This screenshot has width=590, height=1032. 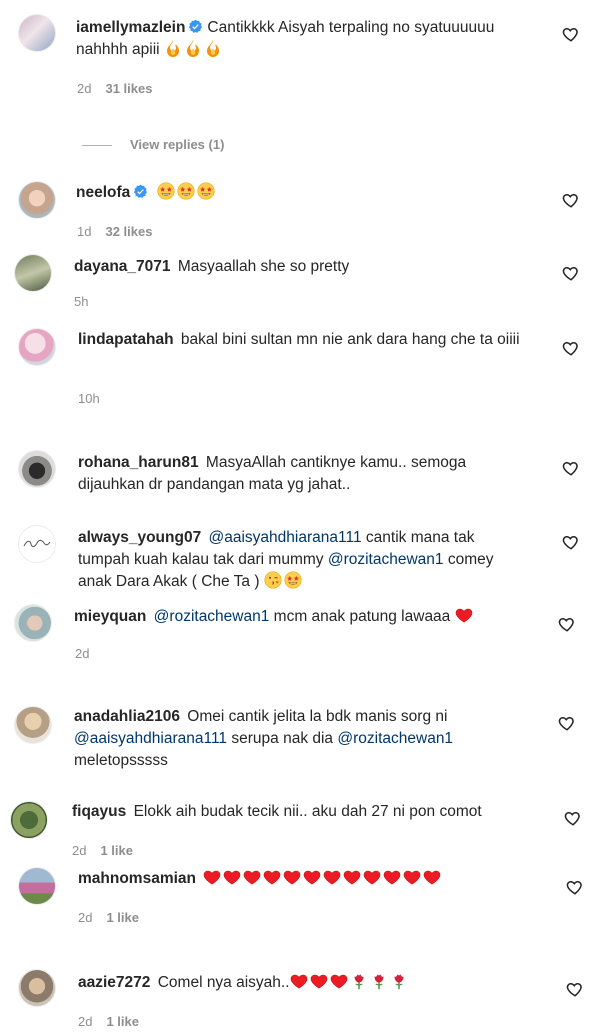 What do you see at coordinates (89, 398) in the screenshot?
I see `comment-time: 10h` at bounding box center [89, 398].